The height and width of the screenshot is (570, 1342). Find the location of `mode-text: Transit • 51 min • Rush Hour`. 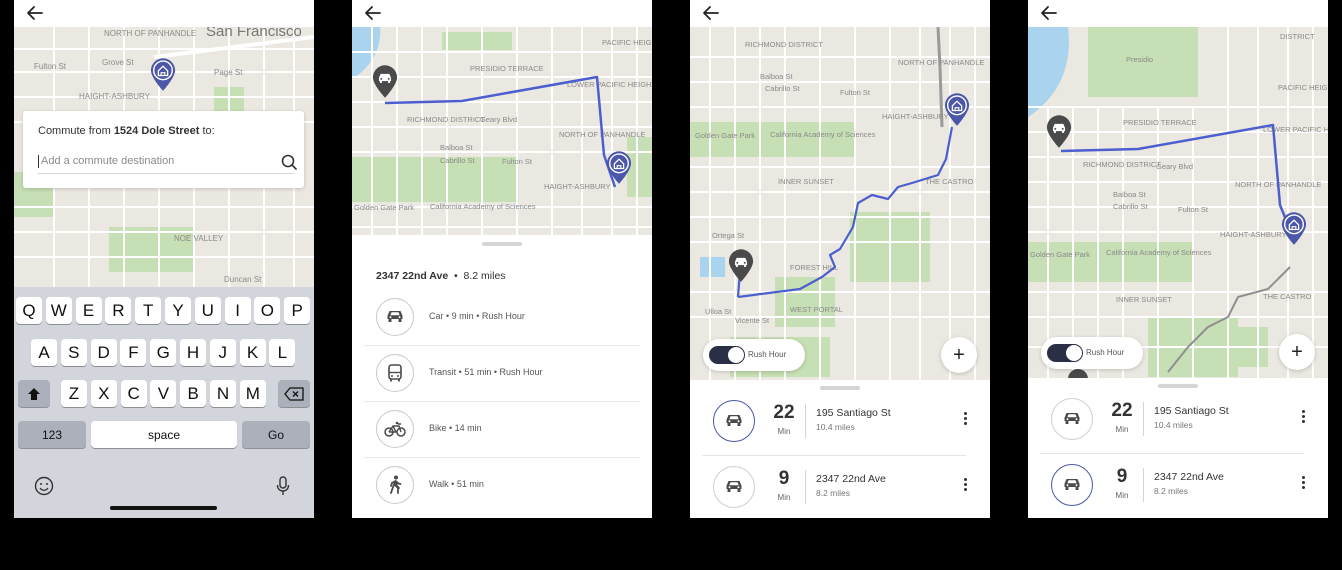

mode-text: Transit • 51 min • Rush Hour is located at coordinates (486, 372).